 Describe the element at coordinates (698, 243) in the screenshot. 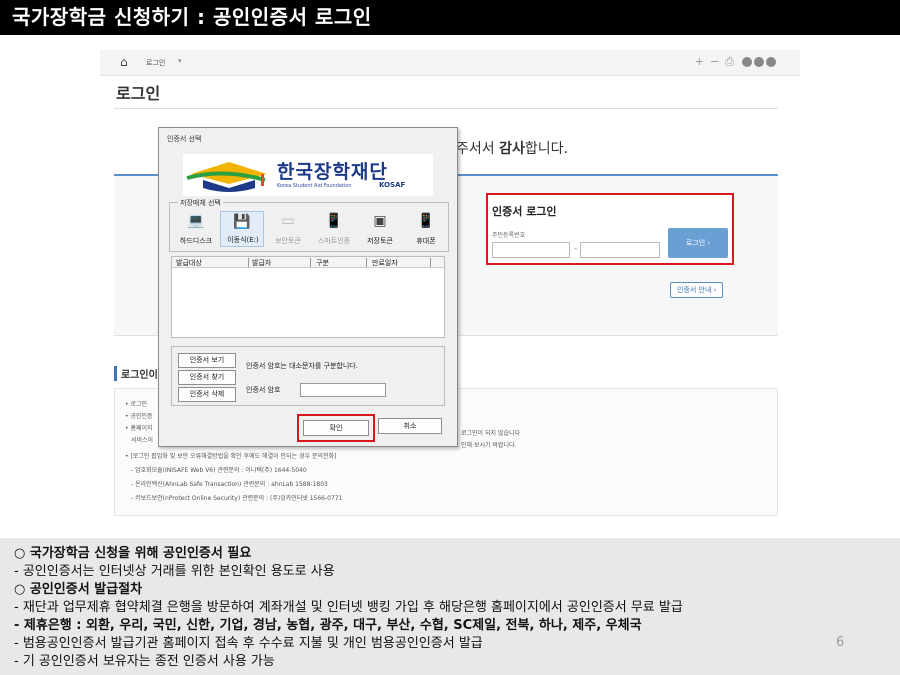

I see `login-button: 로그인 ›` at that location.